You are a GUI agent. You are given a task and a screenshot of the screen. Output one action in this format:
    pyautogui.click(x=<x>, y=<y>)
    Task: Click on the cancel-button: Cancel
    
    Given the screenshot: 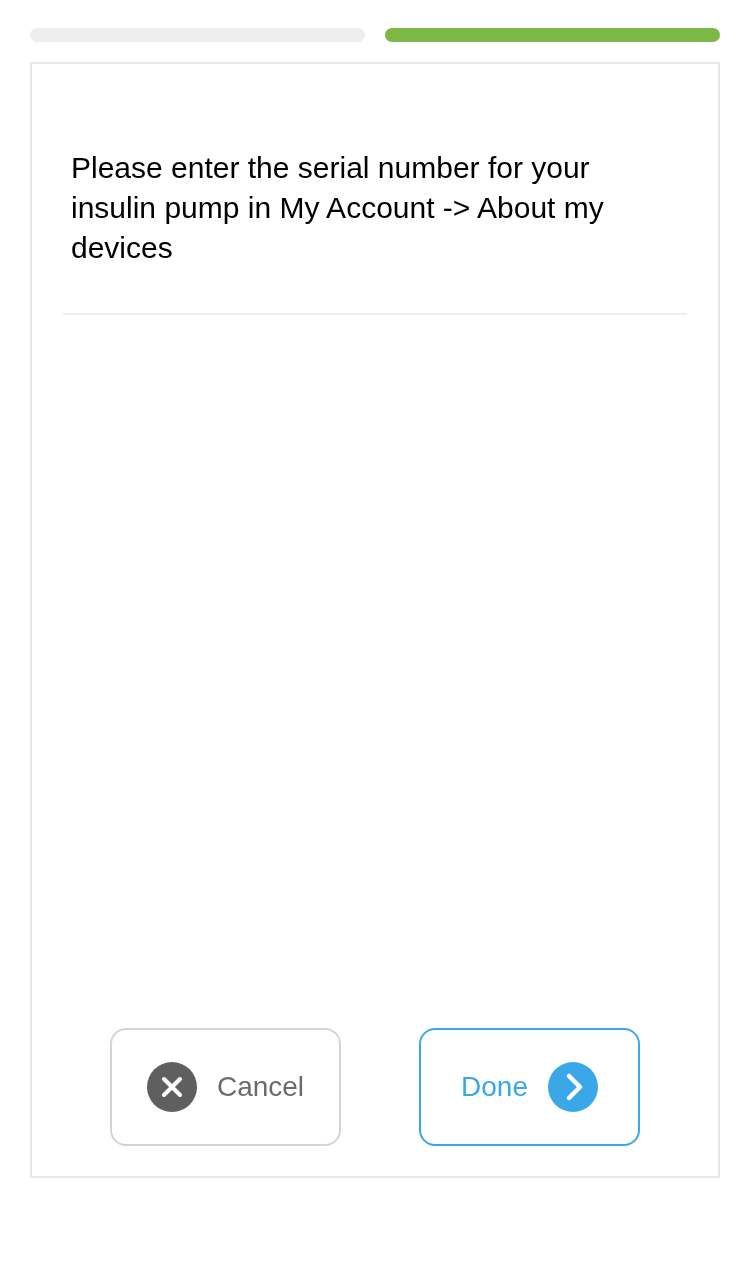 What is the action you would take?
    pyautogui.click(x=225, y=1087)
    